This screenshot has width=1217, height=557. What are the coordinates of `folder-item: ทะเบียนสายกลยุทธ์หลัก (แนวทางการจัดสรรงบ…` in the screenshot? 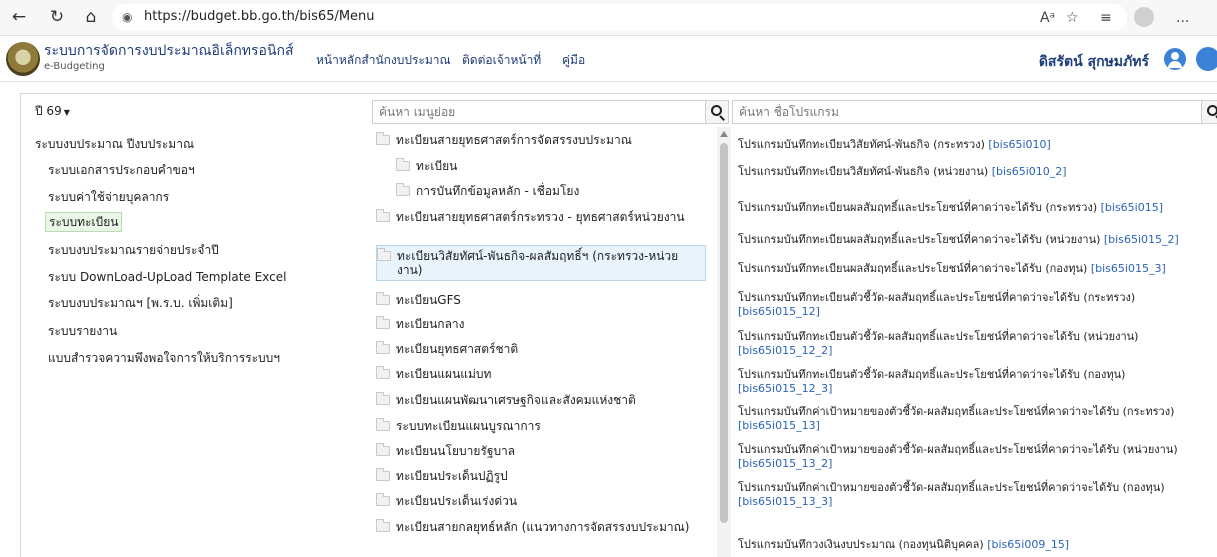 It's located at (536, 535).